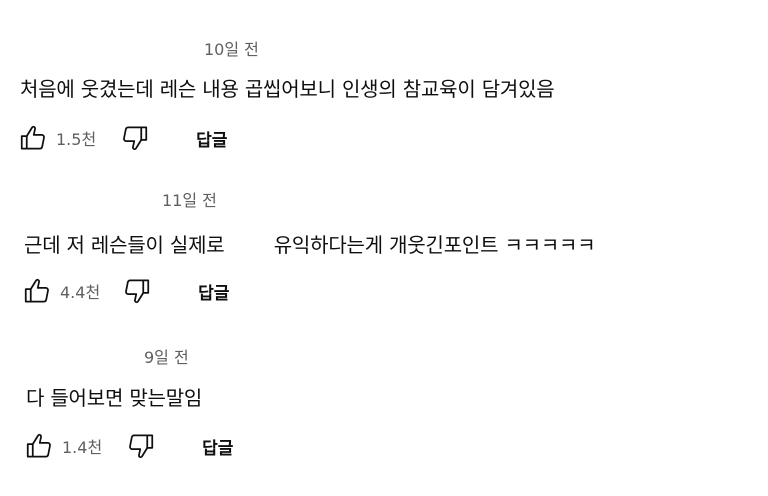 The height and width of the screenshot is (496, 768). I want to click on comment-timestamp: 9일 전, so click(166, 356).